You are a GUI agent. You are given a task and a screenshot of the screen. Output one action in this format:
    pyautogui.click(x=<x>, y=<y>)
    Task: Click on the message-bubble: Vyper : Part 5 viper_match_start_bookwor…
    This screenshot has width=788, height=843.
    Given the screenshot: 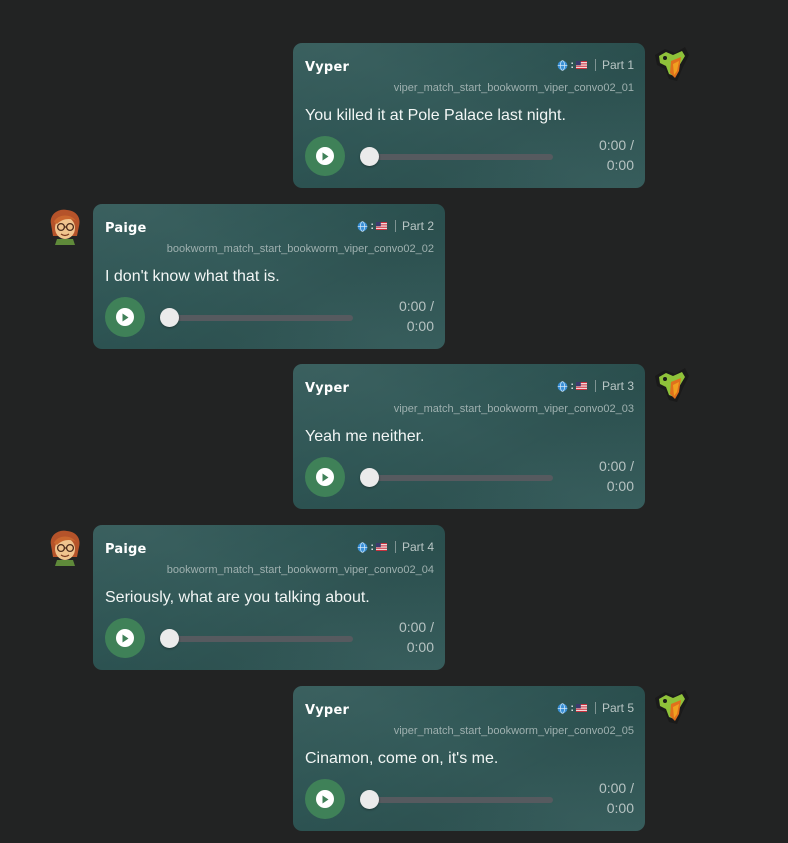 What is the action you would take?
    pyautogui.click(x=469, y=758)
    